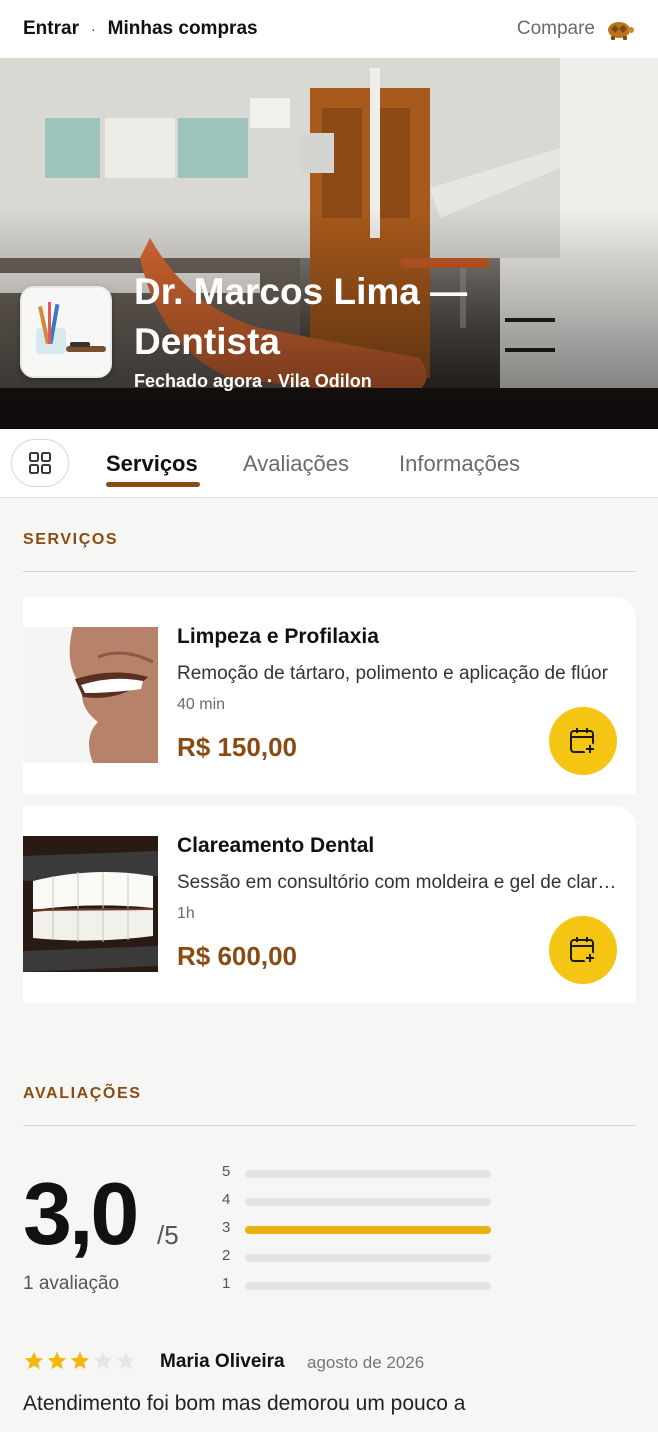 The height and width of the screenshot is (1432, 658). What do you see at coordinates (71, 1283) in the screenshot?
I see `review-count: 1 avaliação` at bounding box center [71, 1283].